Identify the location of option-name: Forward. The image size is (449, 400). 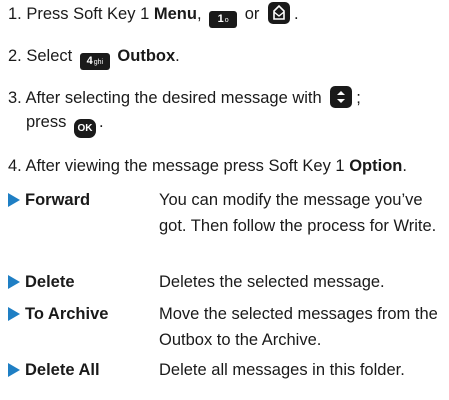
(58, 200).